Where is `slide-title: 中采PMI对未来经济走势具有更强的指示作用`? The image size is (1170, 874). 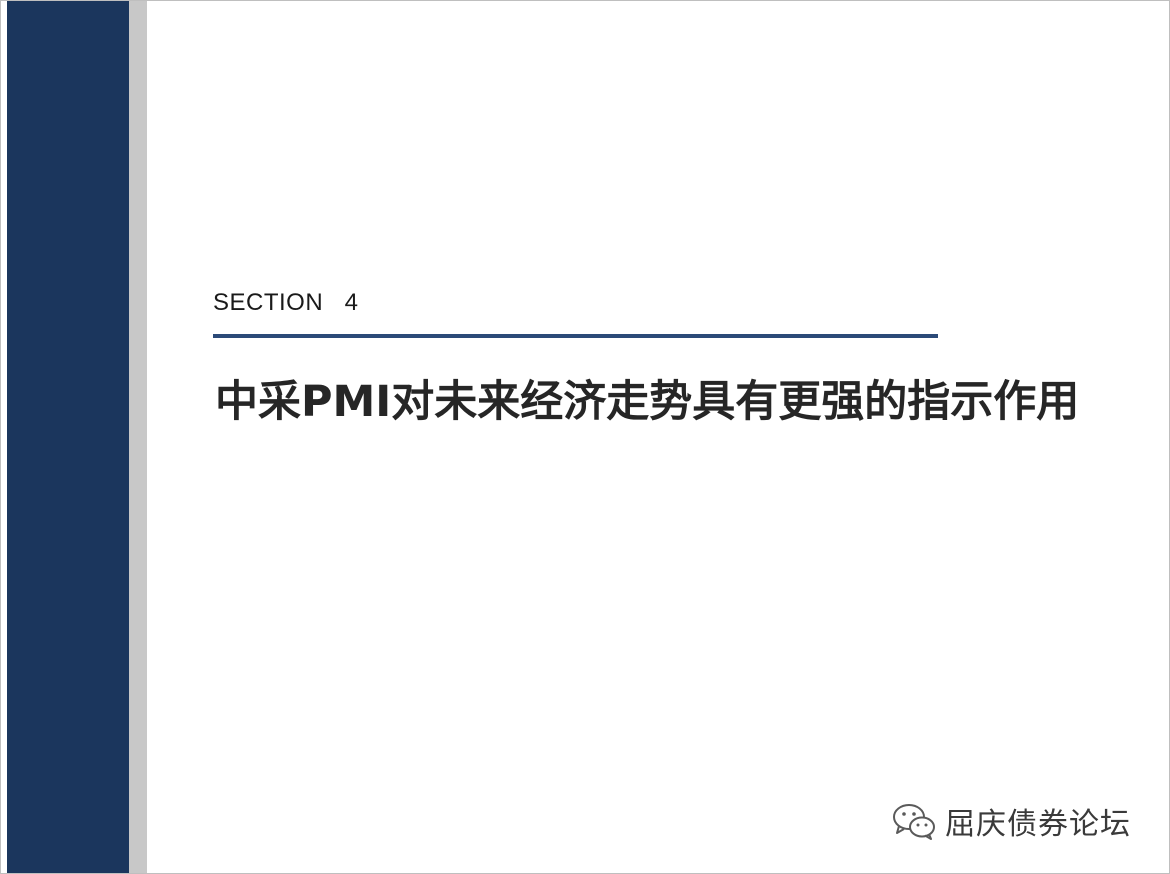 slide-title: 中采PMI对未来经济走势具有更强的指示作用 is located at coordinates (647, 402).